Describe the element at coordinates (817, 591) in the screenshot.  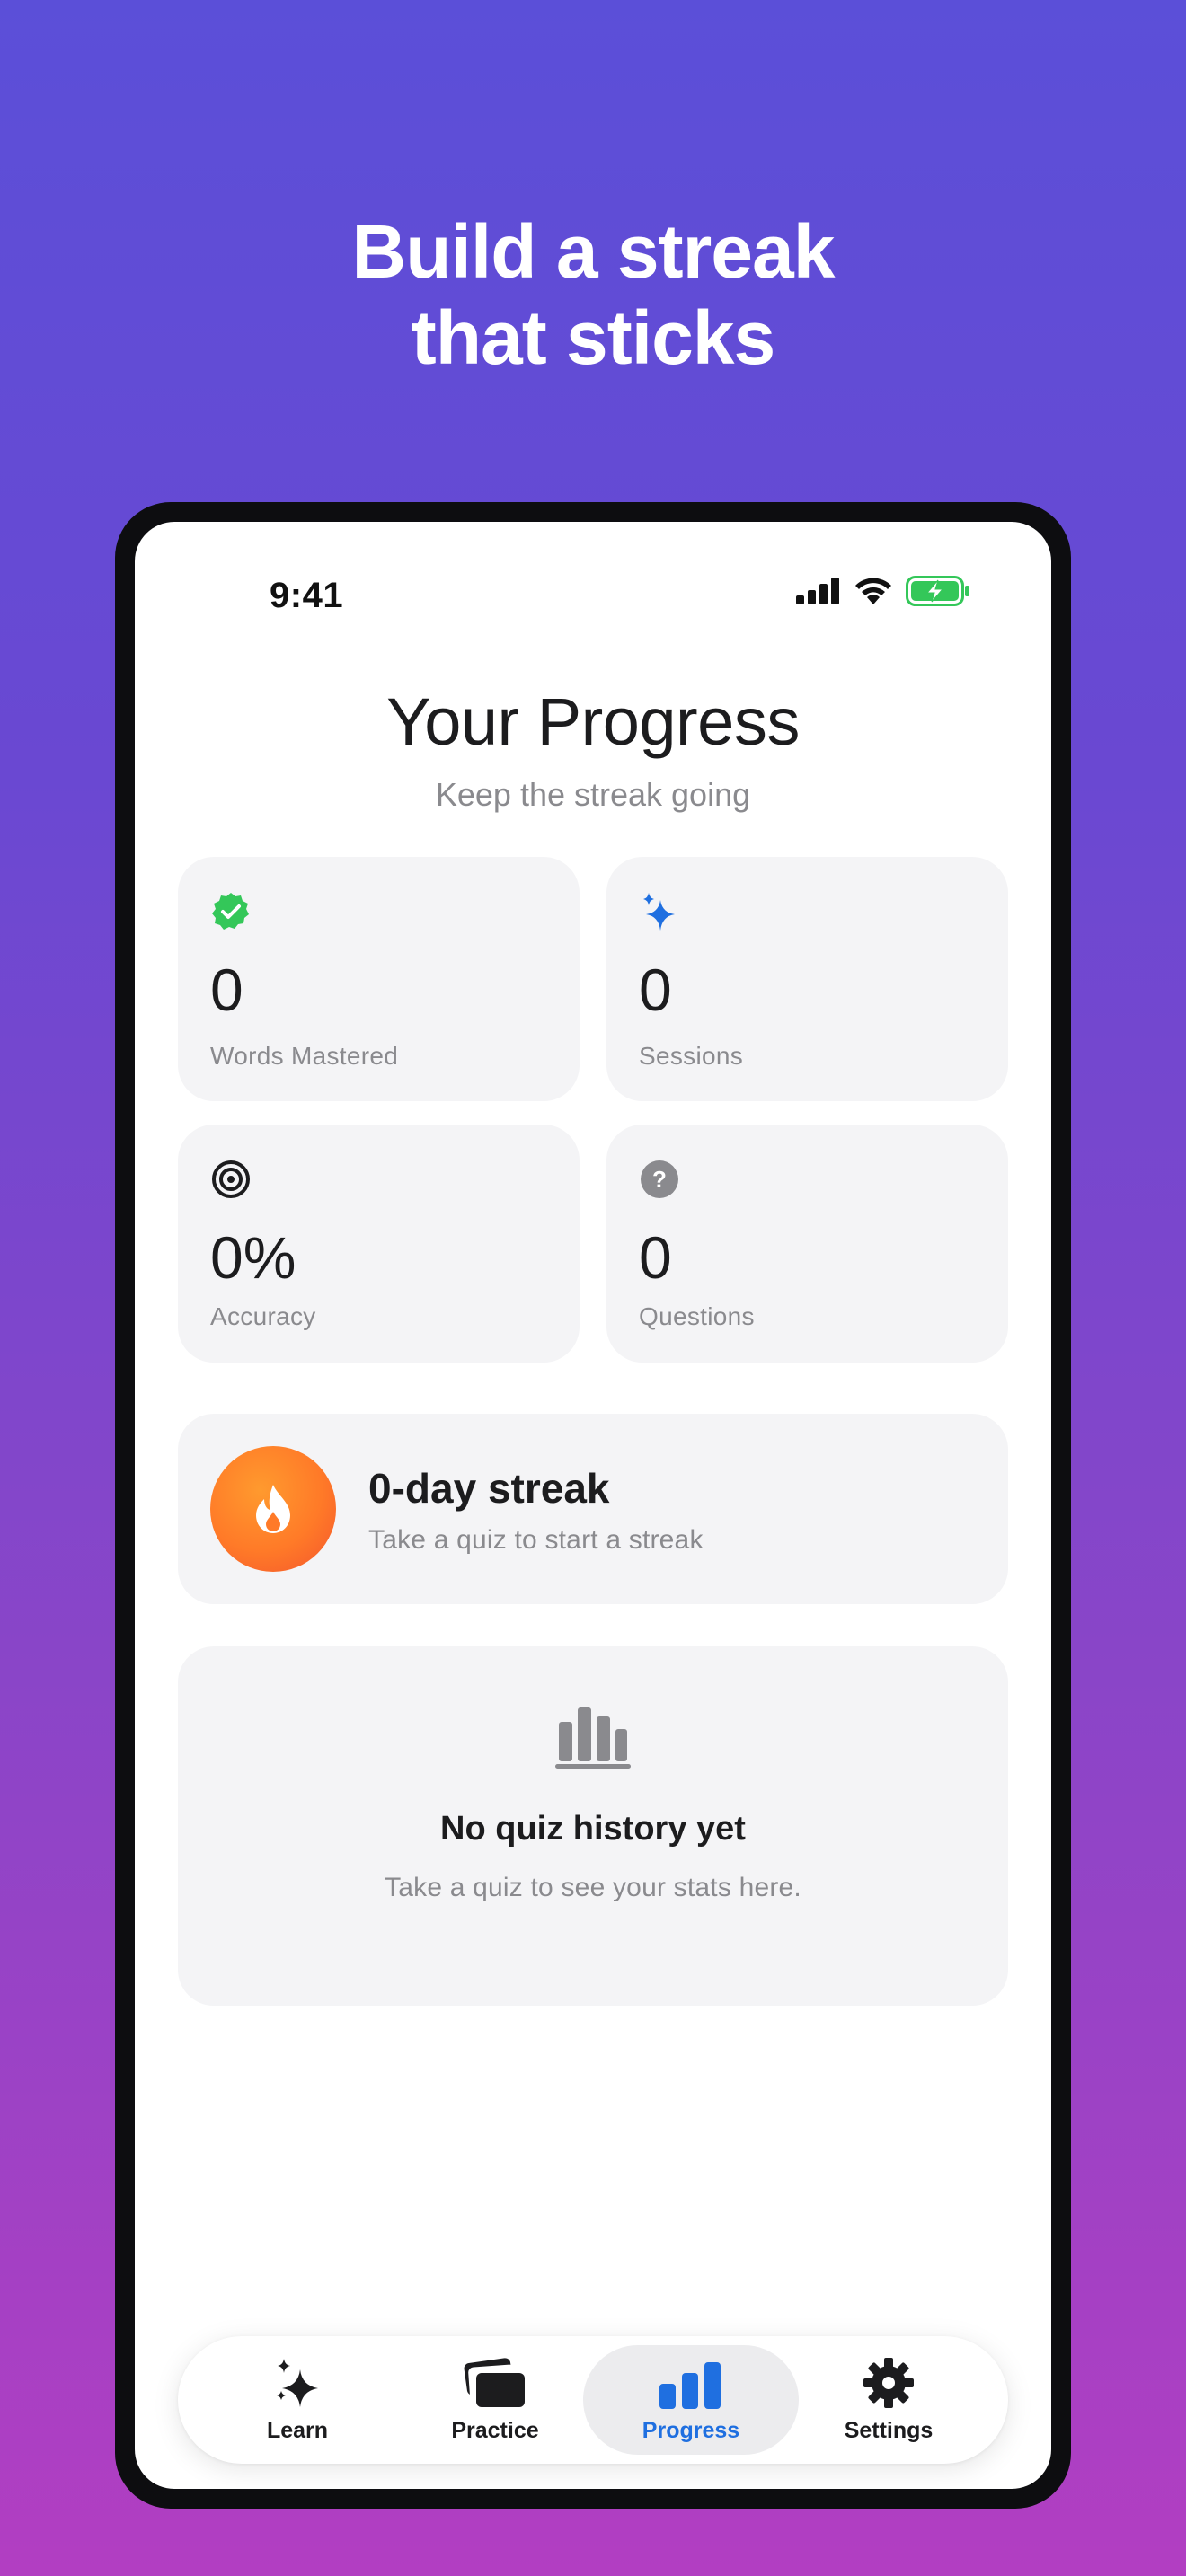
I see `cellular-signal-icon` at that location.